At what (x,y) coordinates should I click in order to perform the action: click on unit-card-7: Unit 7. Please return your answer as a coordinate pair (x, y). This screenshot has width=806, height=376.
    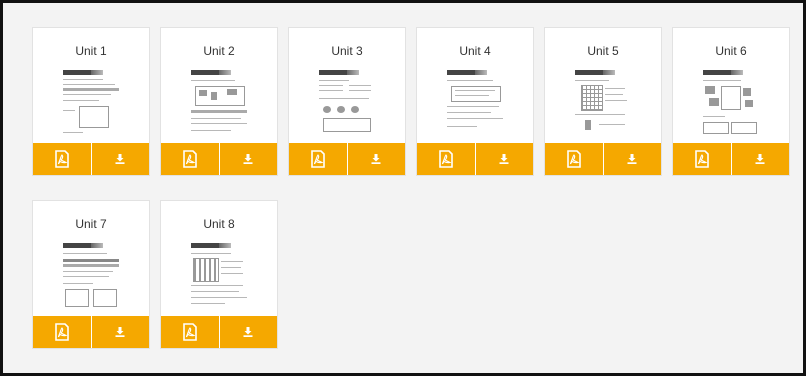
    Looking at the image, I should click on (91, 274).